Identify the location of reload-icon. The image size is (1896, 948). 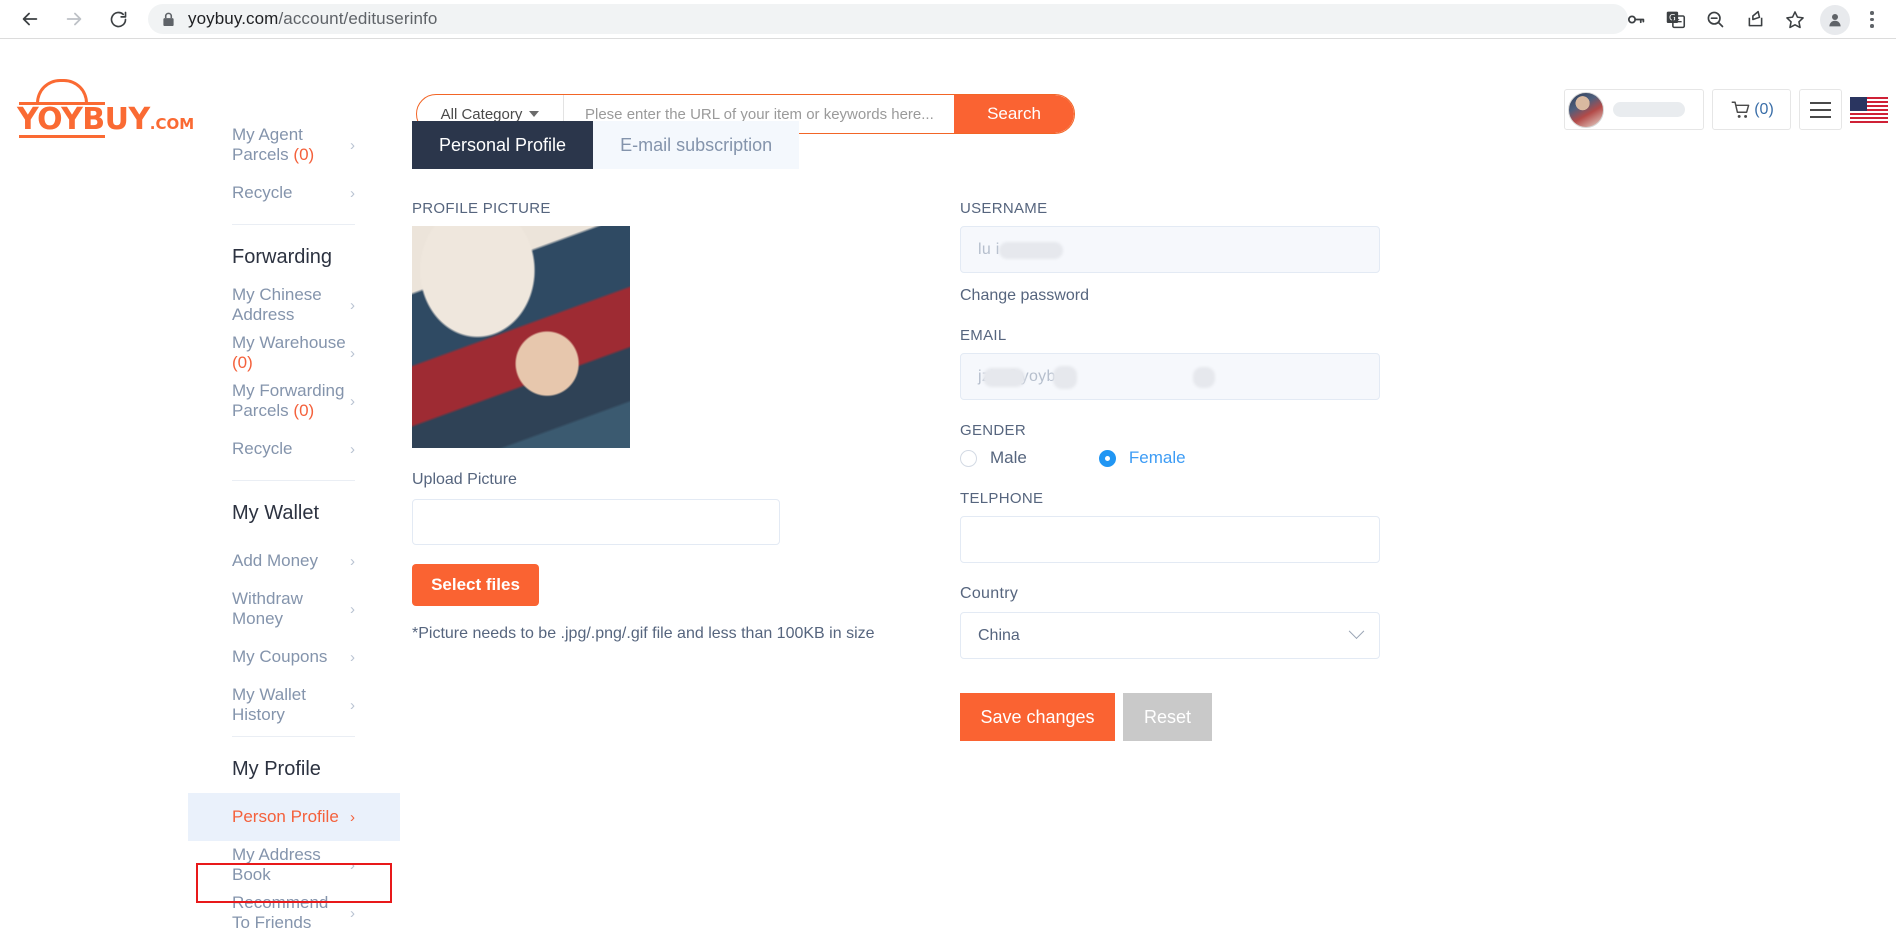
(118, 19).